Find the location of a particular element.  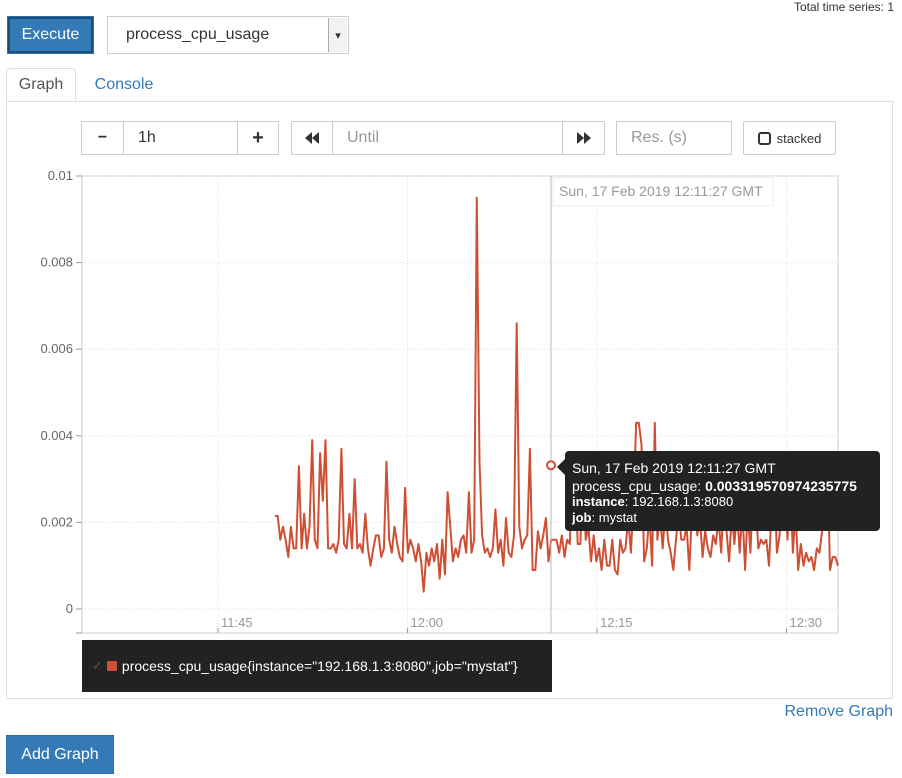

tooltip-value-row: process_cpu_usage: 0.003319570974235775 is located at coordinates (722, 486).